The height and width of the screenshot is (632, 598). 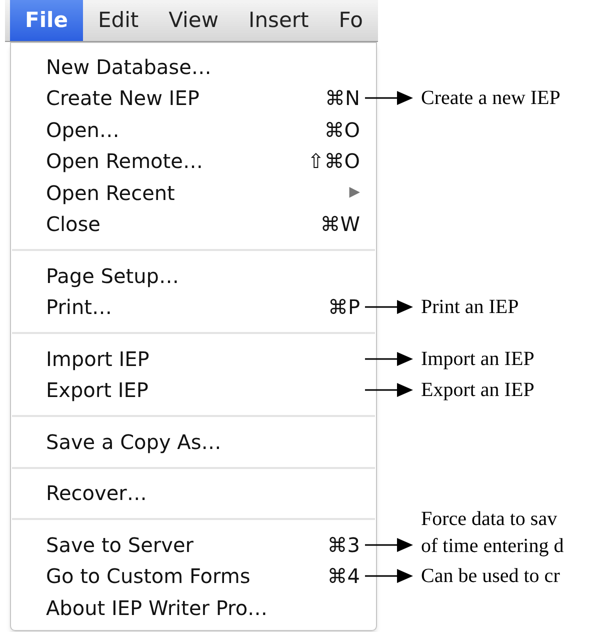 What do you see at coordinates (123, 98) in the screenshot?
I see `menu-item-label: Create New IEP` at bounding box center [123, 98].